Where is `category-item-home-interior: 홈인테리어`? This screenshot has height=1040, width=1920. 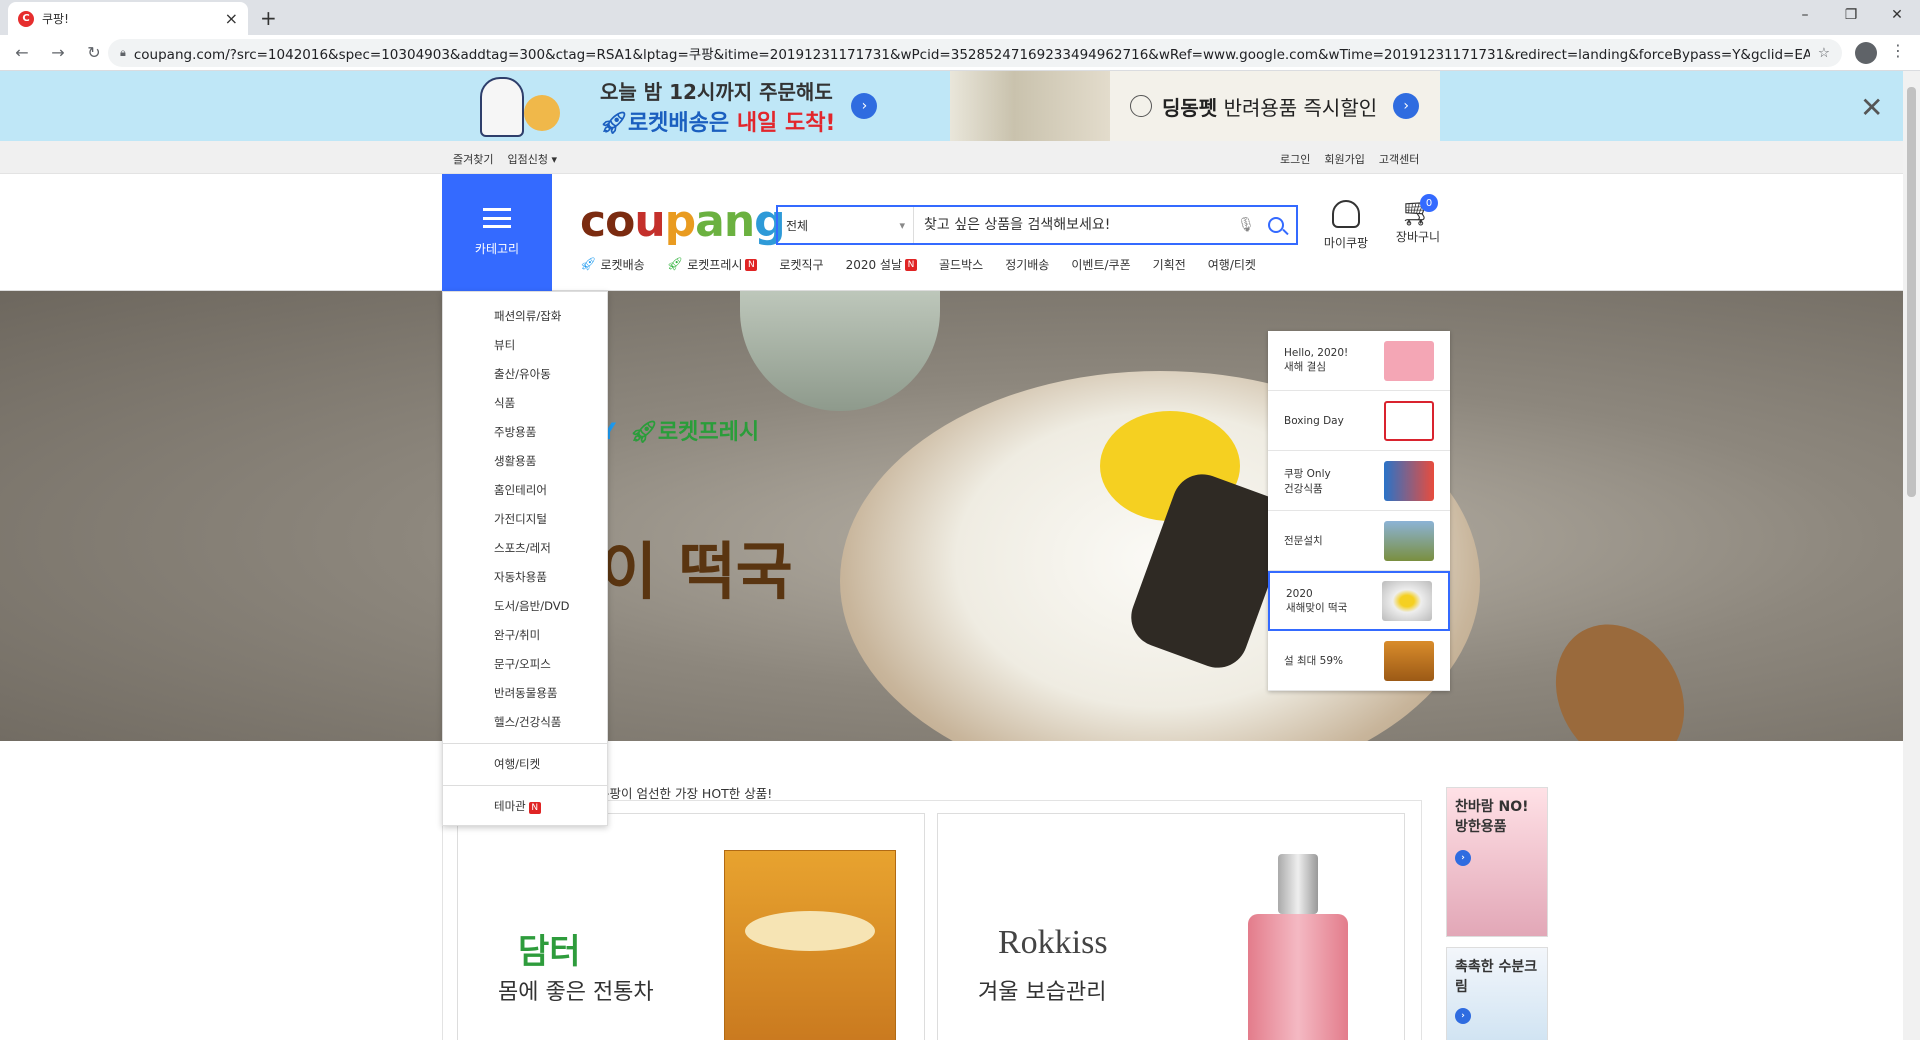 category-item-home-interior: 홈인테리어 is located at coordinates (525, 490).